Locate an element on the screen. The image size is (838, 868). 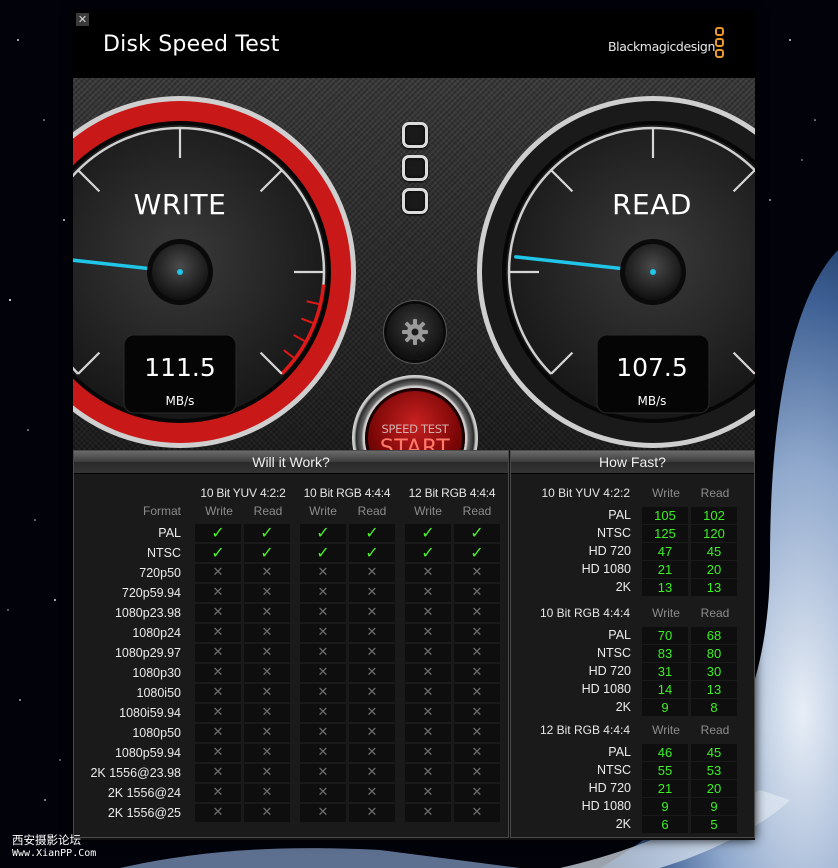
close-button: ✕ is located at coordinates (82, 19).